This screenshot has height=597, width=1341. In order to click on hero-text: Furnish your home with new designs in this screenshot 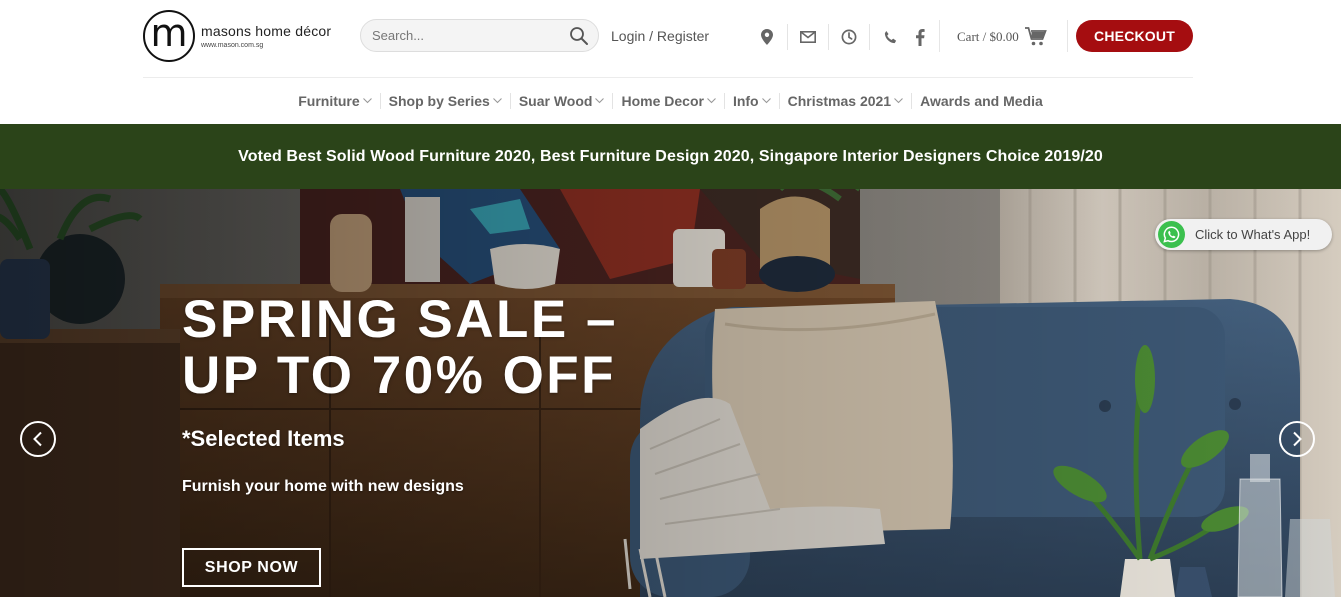, I will do `click(323, 486)`.